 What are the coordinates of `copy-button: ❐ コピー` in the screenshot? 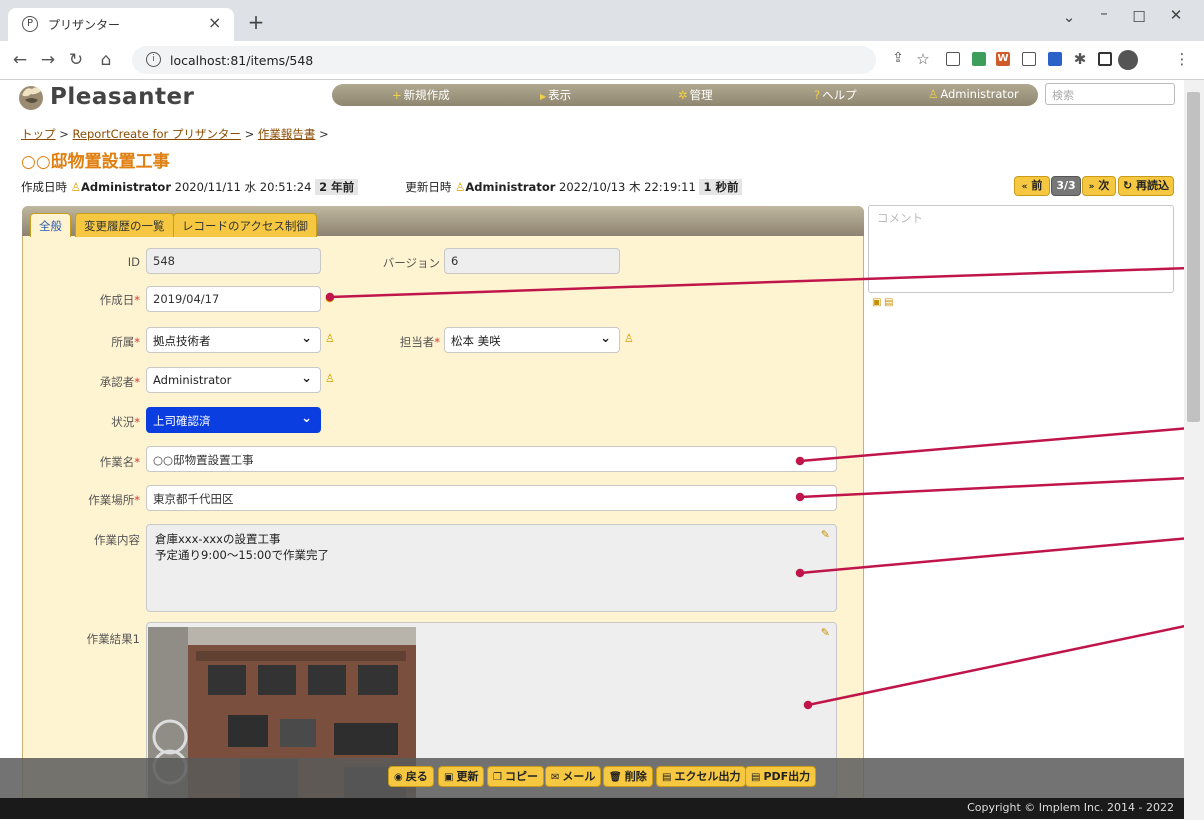 It's located at (515, 776).